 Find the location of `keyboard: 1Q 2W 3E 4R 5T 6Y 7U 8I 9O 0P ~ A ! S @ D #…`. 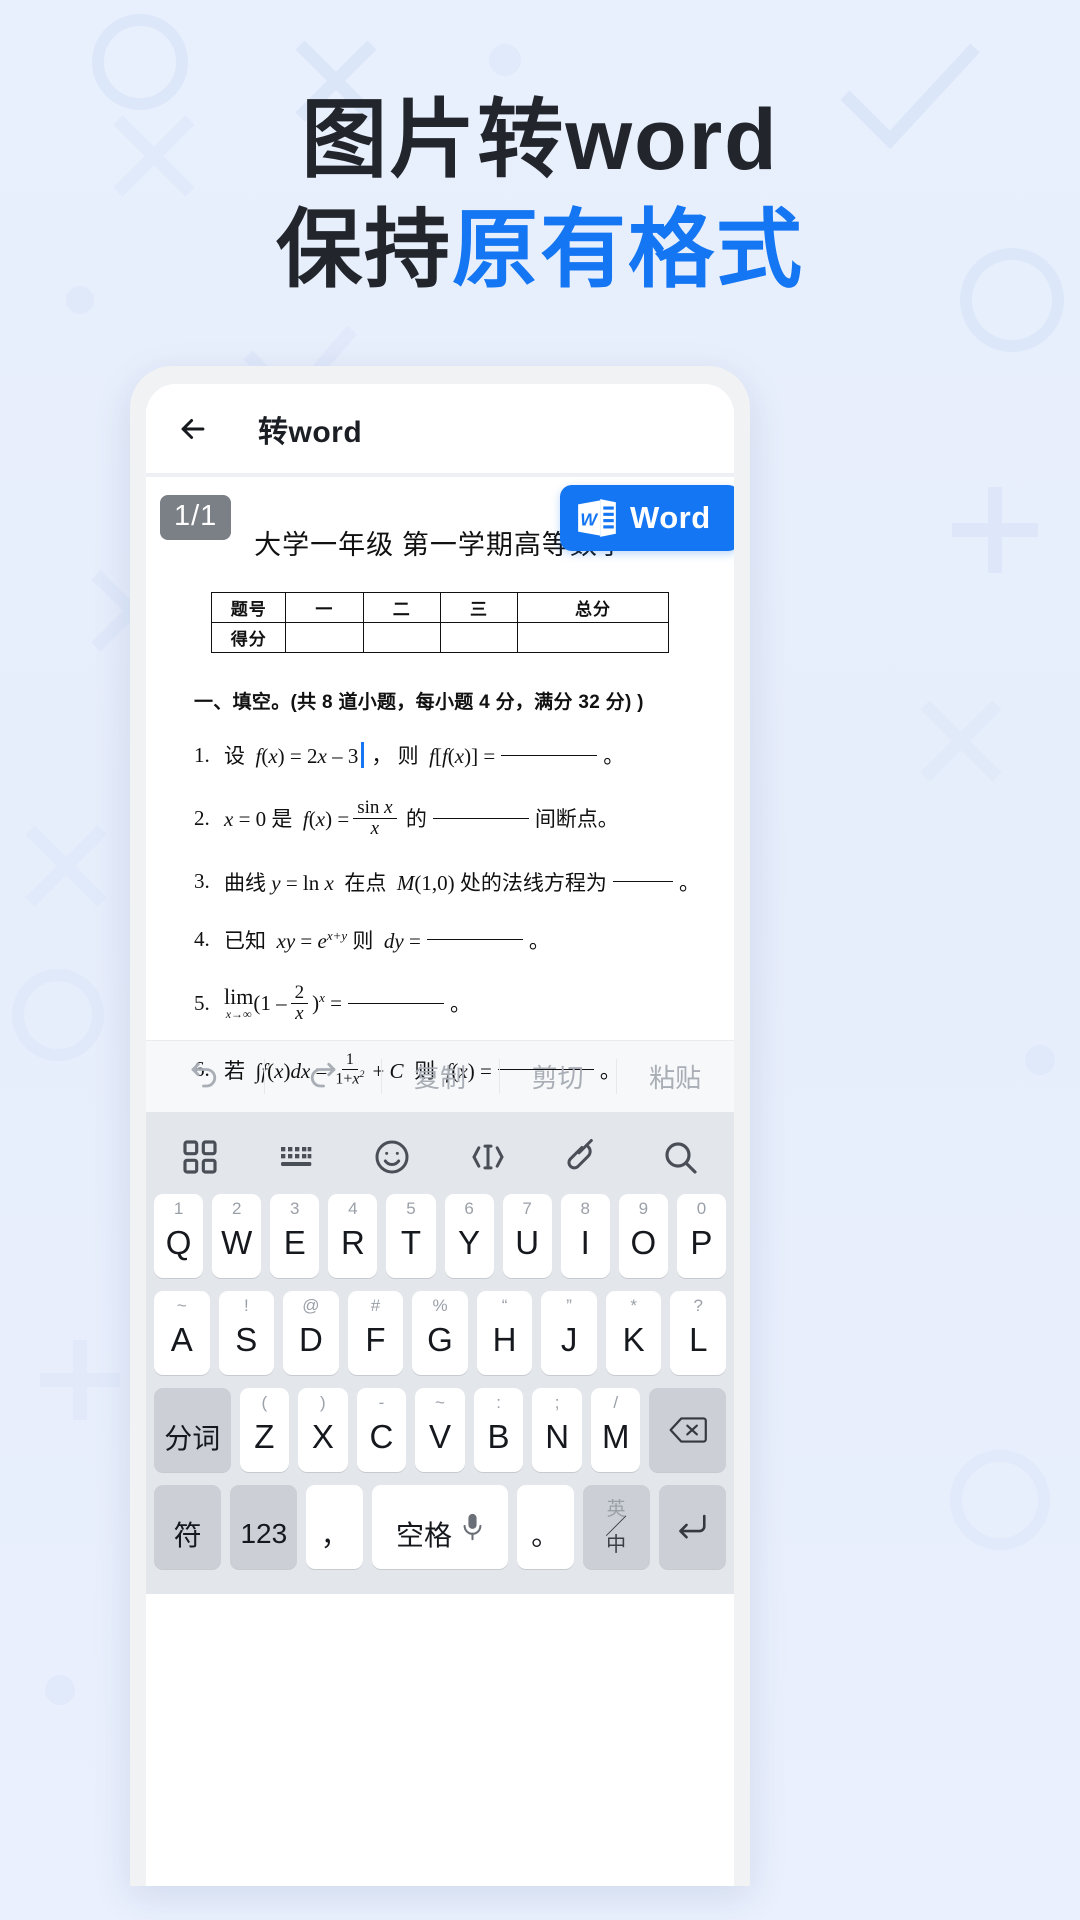

keyboard: 1Q 2W 3E 4R 5T 6Y 7U 8I 9O 0P ~ A ! S @ D #… is located at coordinates (440, 1353).